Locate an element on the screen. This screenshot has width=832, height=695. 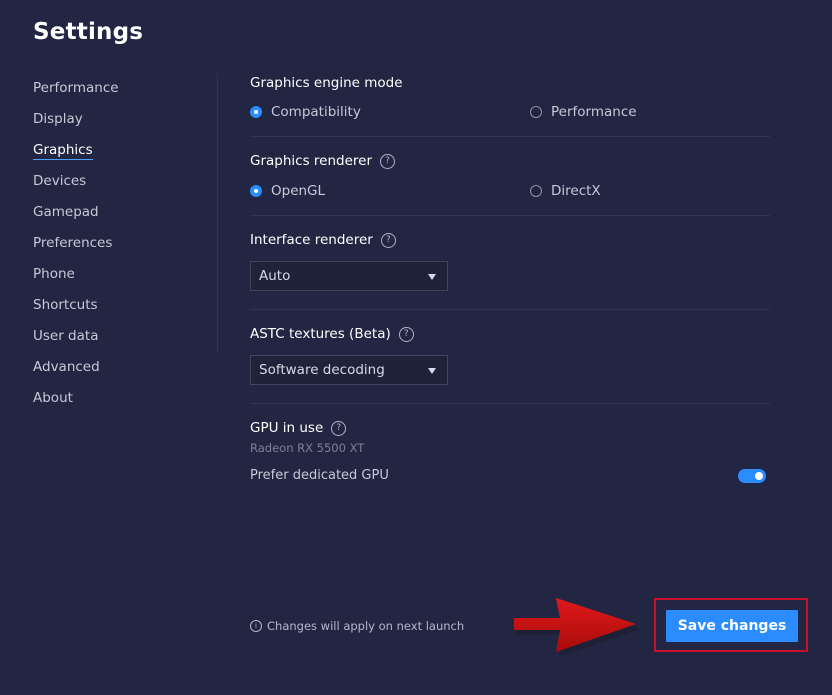
radio-compatibility: Compatibility is located at coordinates (305, 112).